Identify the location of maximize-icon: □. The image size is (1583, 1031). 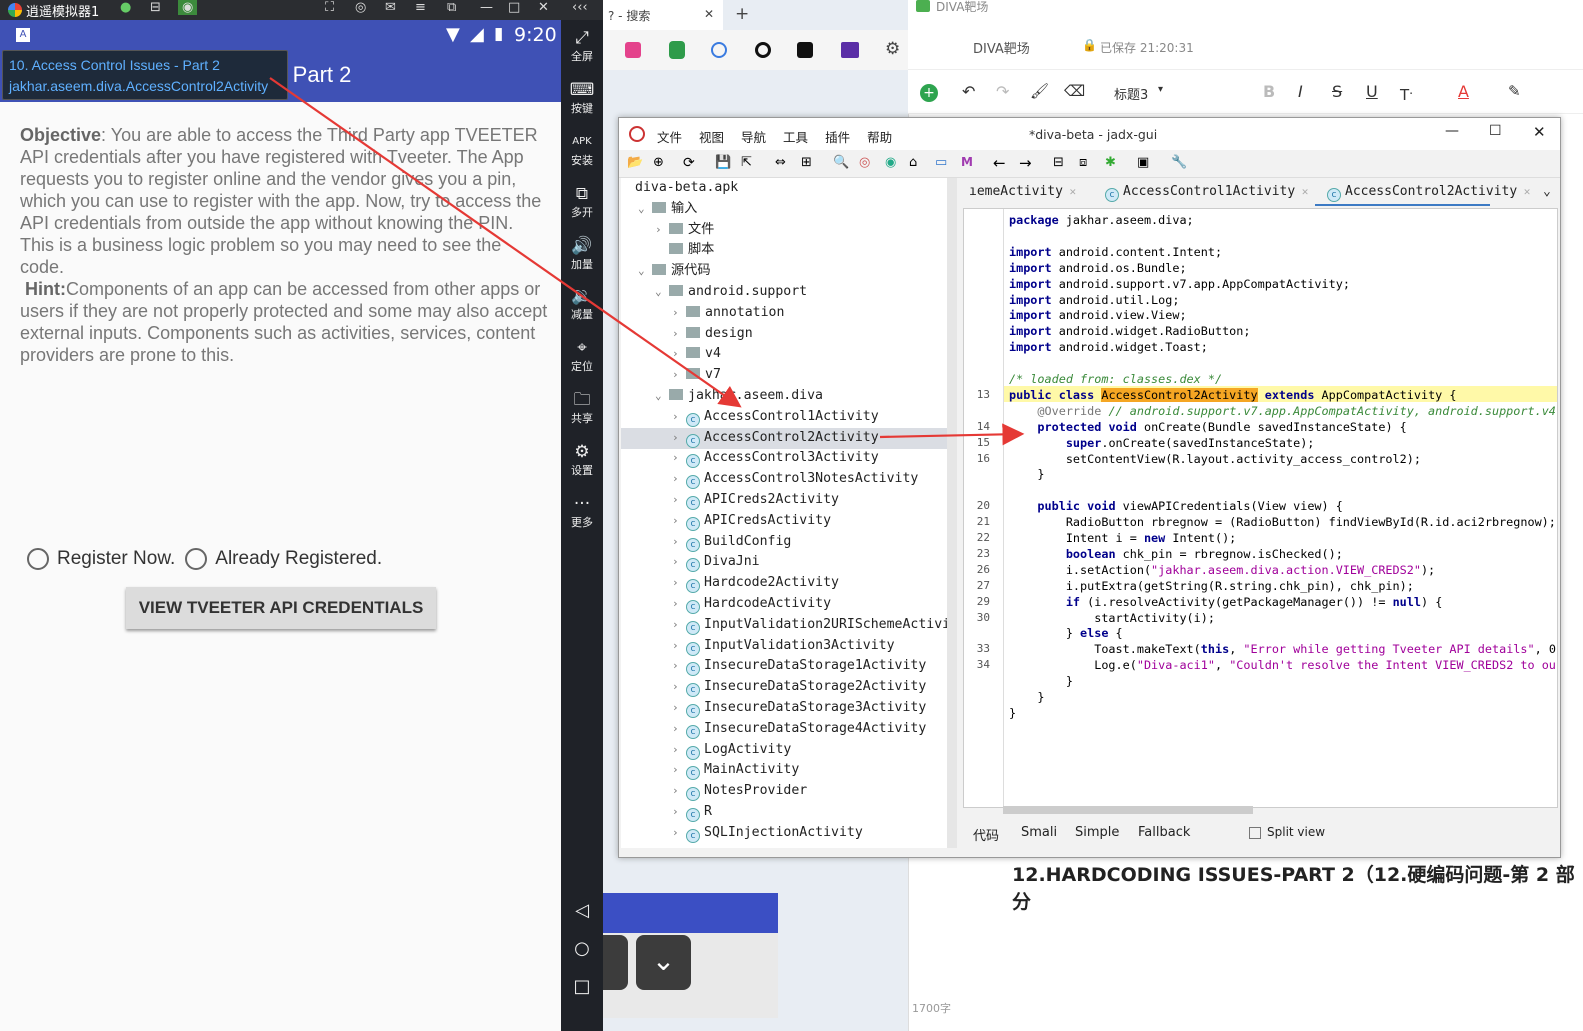
(514, 7).